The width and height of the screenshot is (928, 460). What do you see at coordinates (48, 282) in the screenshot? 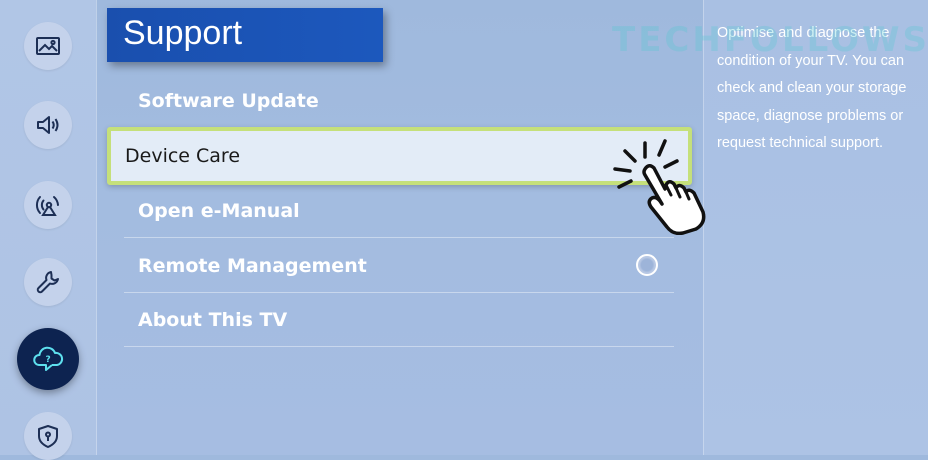
I see `wrench-icon` at bounding box center [48, 282].